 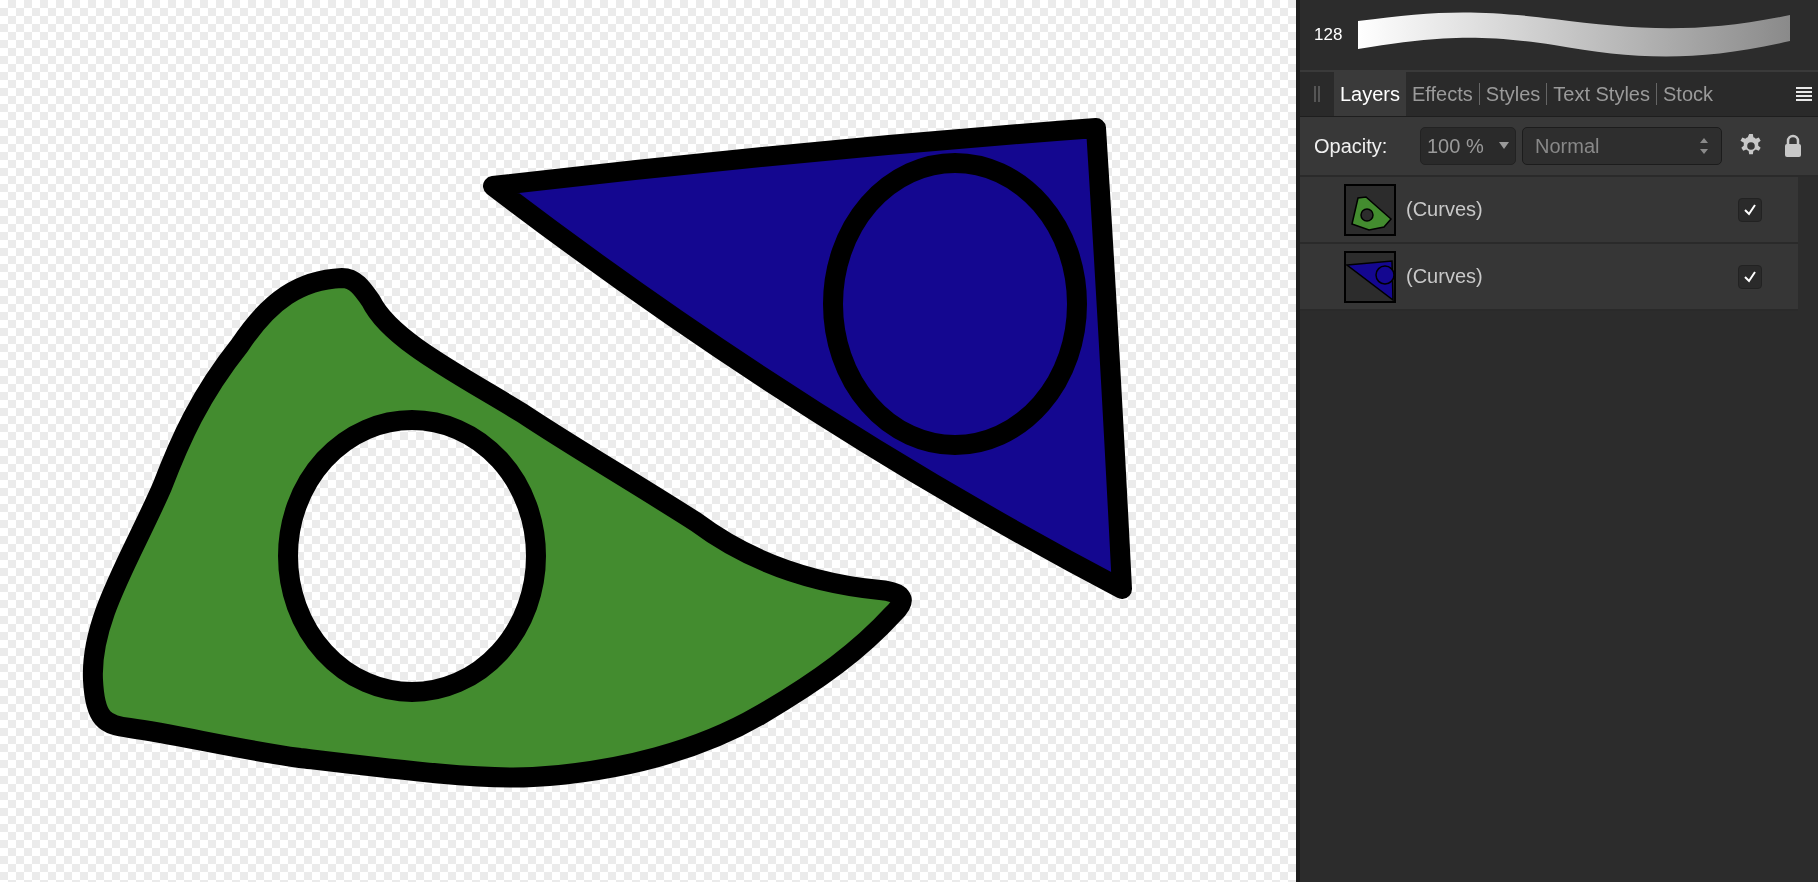 What do you see at coordinates (1442, 94) in the screenshot?
I see `panel-tab: Effects` at bounding box center [1442, 94].